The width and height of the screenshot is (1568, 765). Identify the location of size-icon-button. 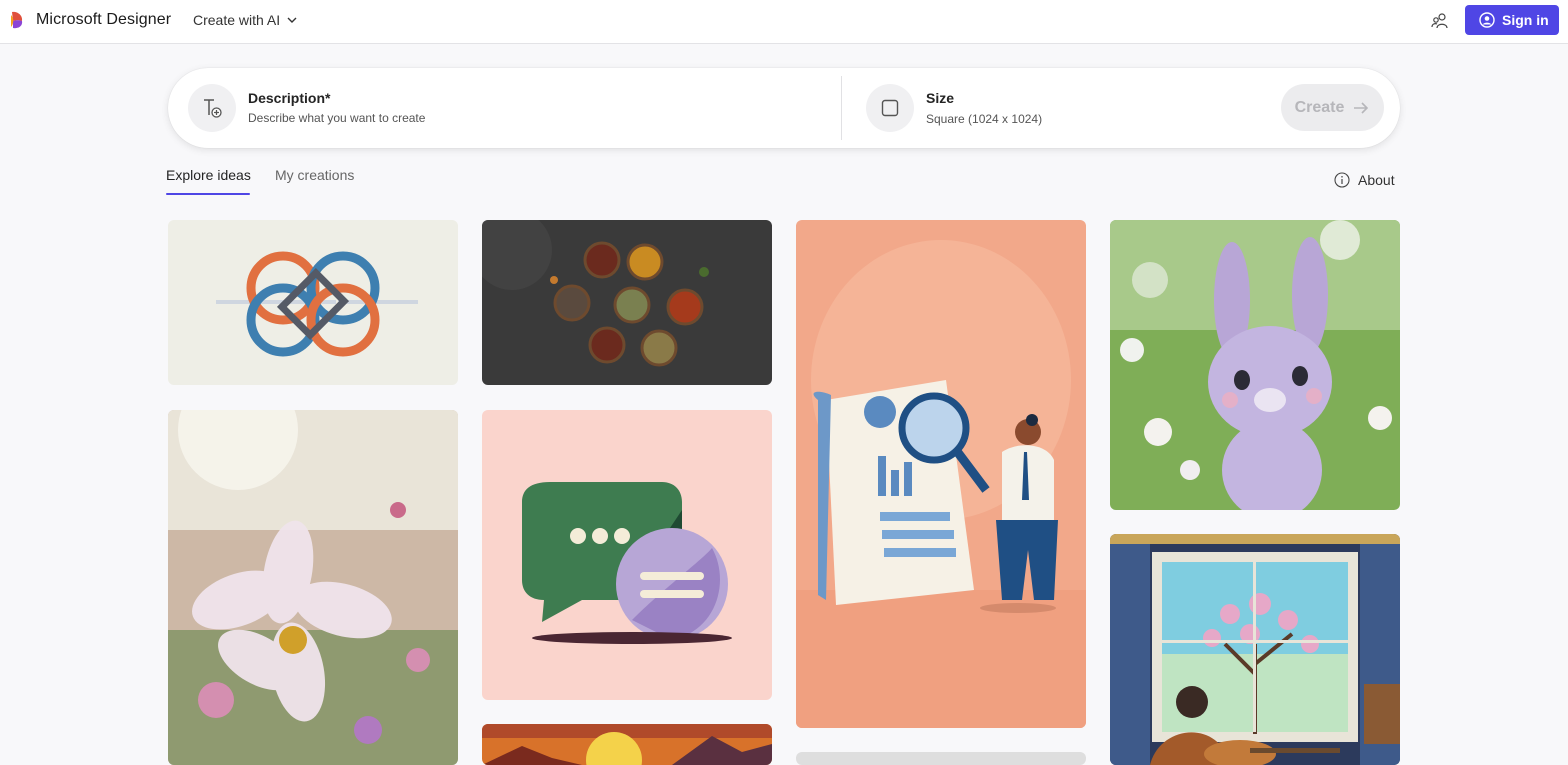
(890, 108).